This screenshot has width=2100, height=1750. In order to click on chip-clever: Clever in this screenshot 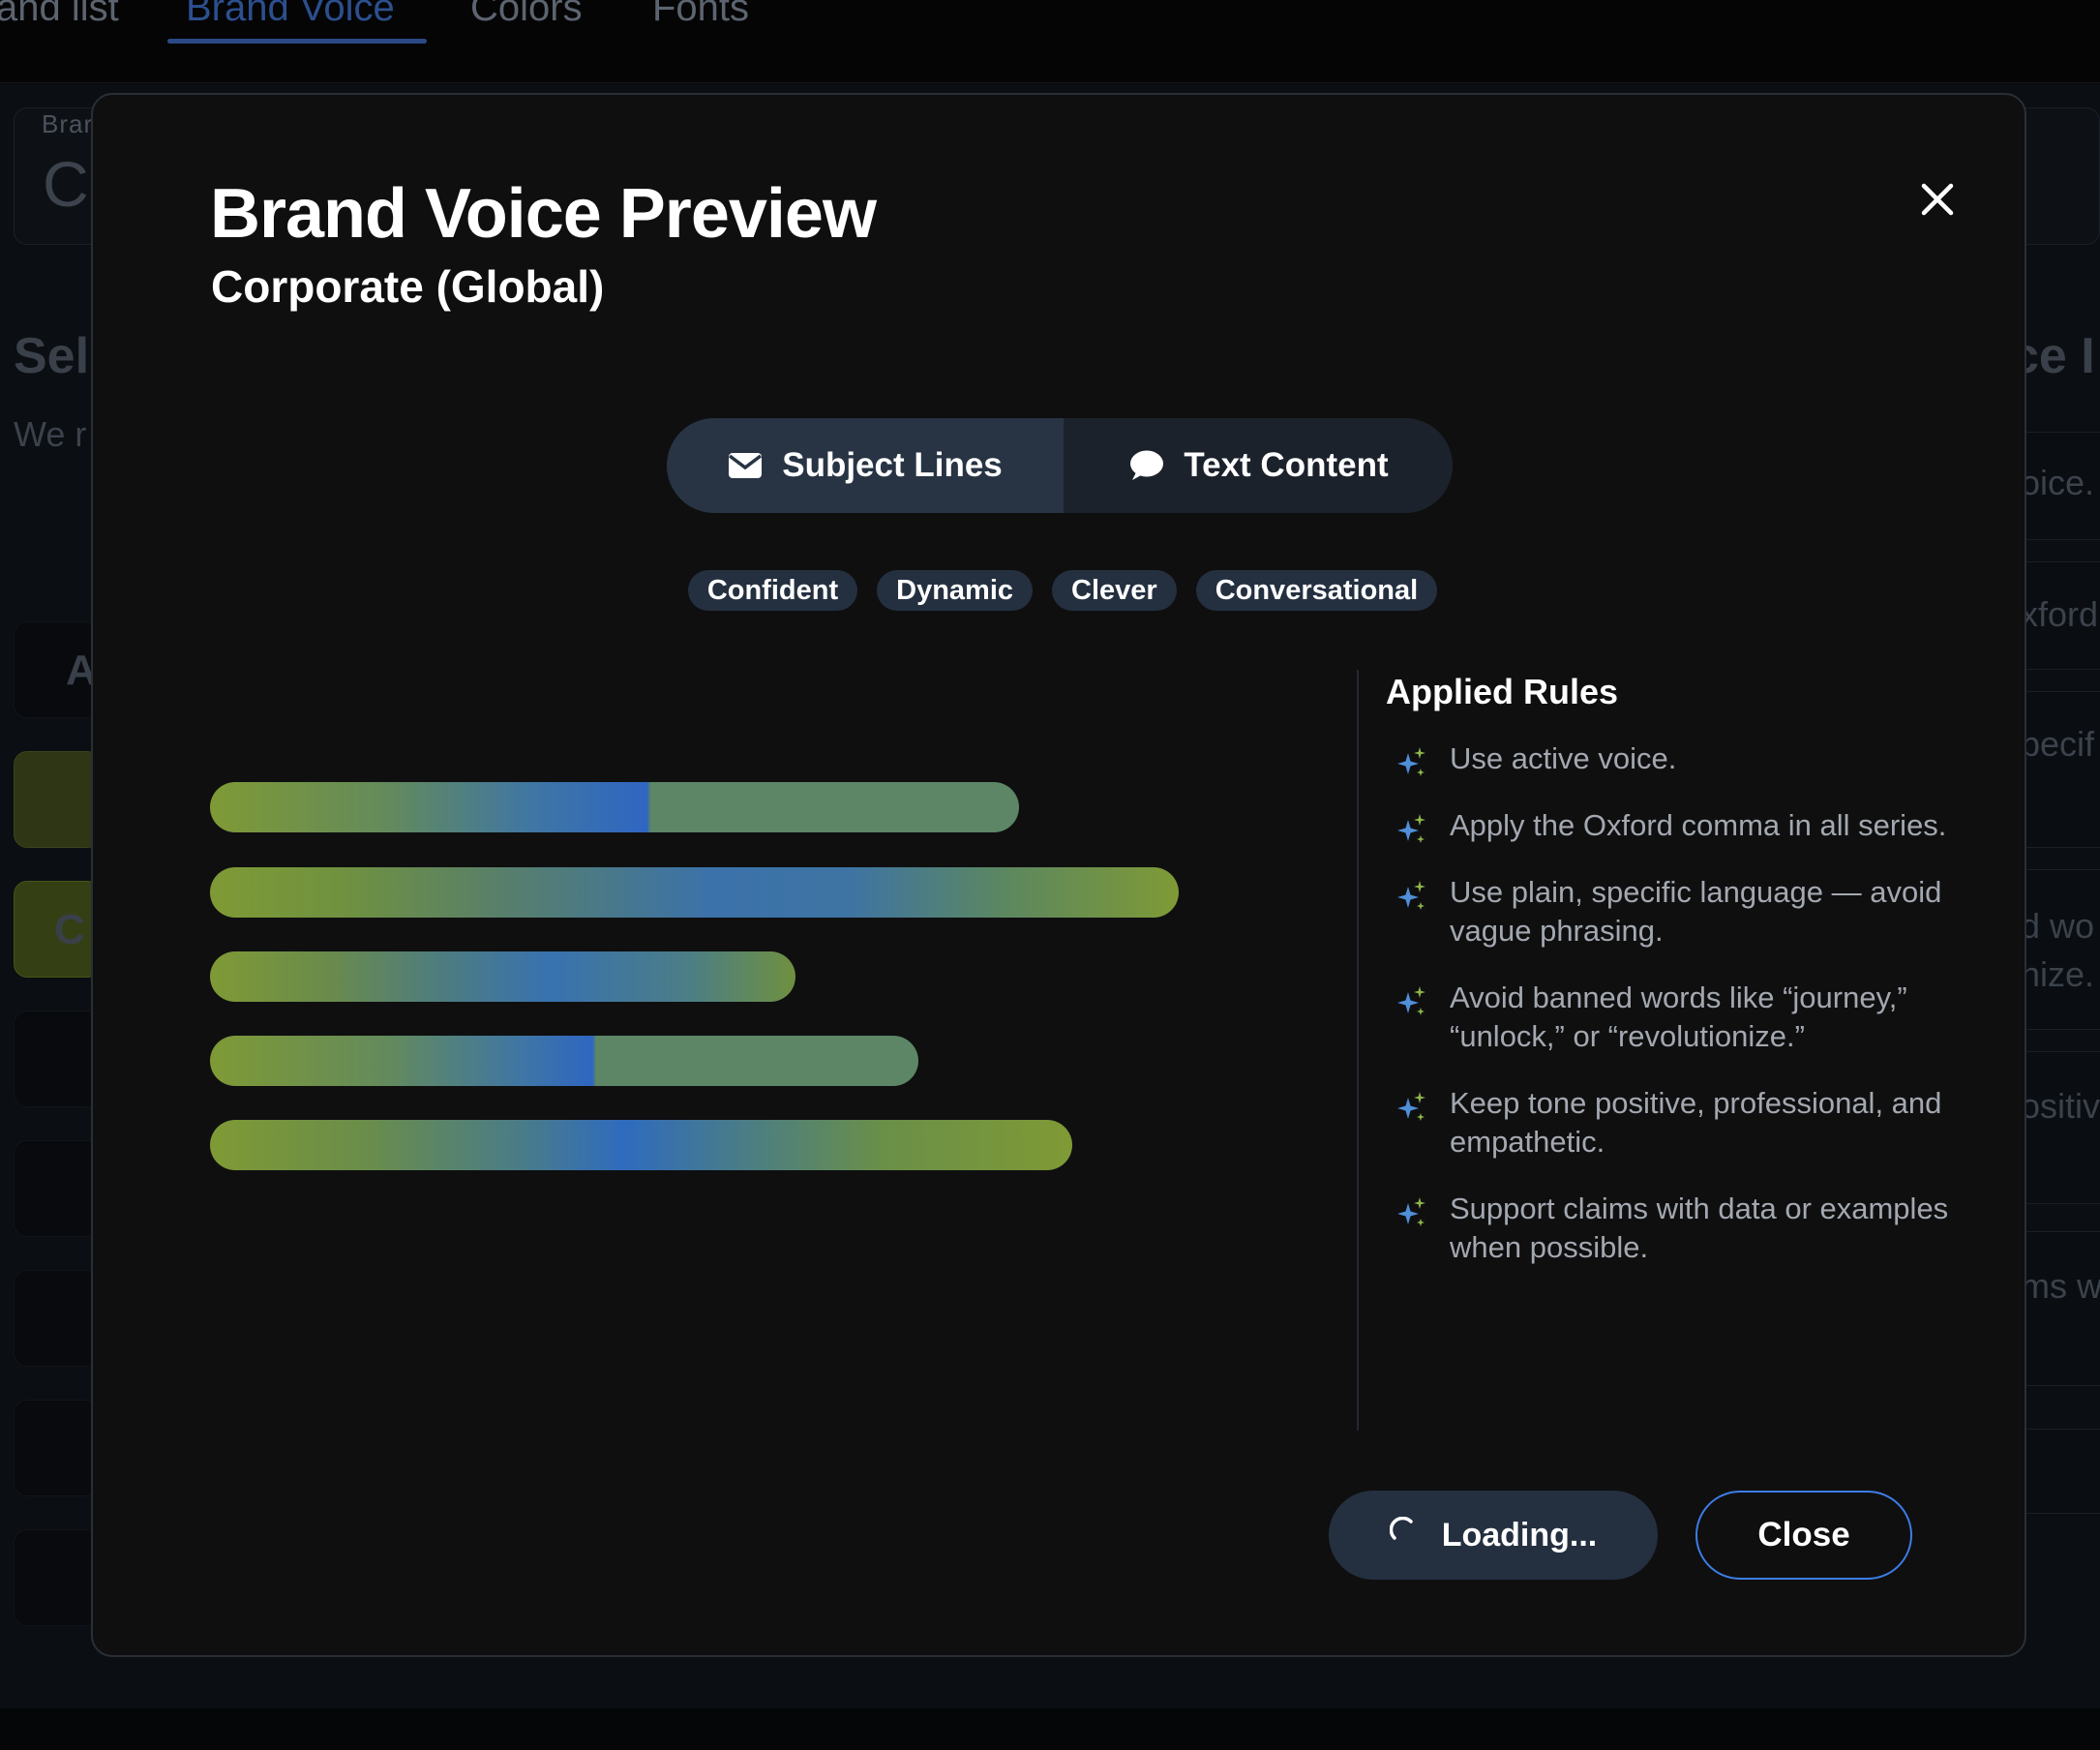, I will do `click(1115, 590)`.